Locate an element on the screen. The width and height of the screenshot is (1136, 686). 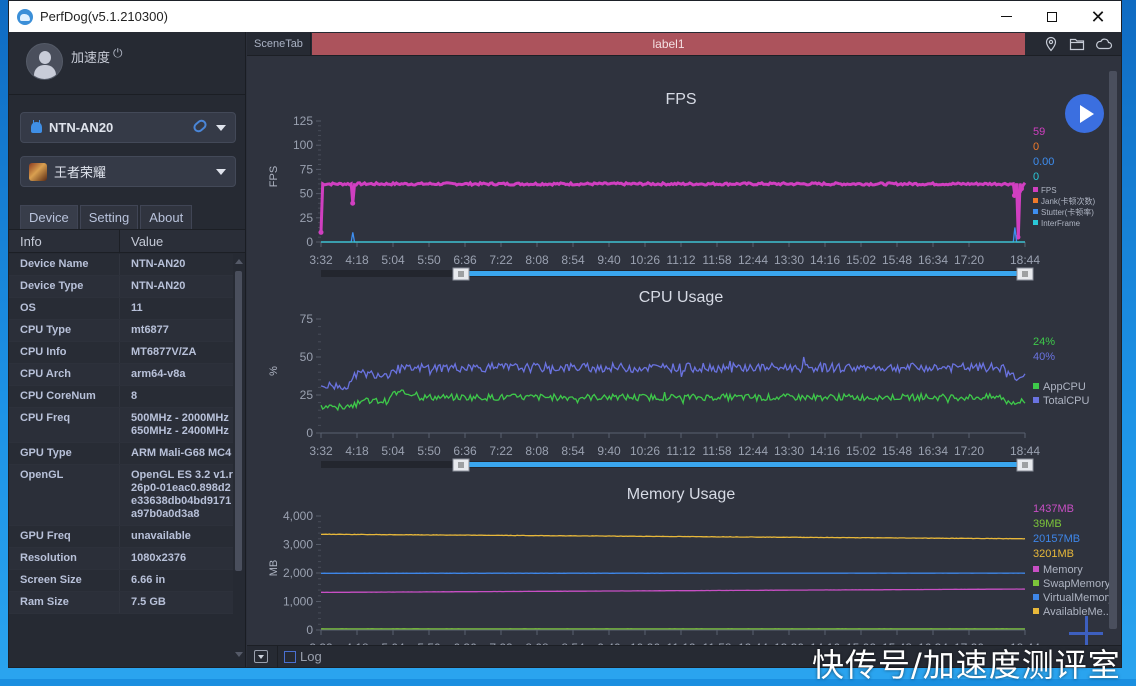
app-select-value: 王者荣耀 is located at coordinates (80, 171).